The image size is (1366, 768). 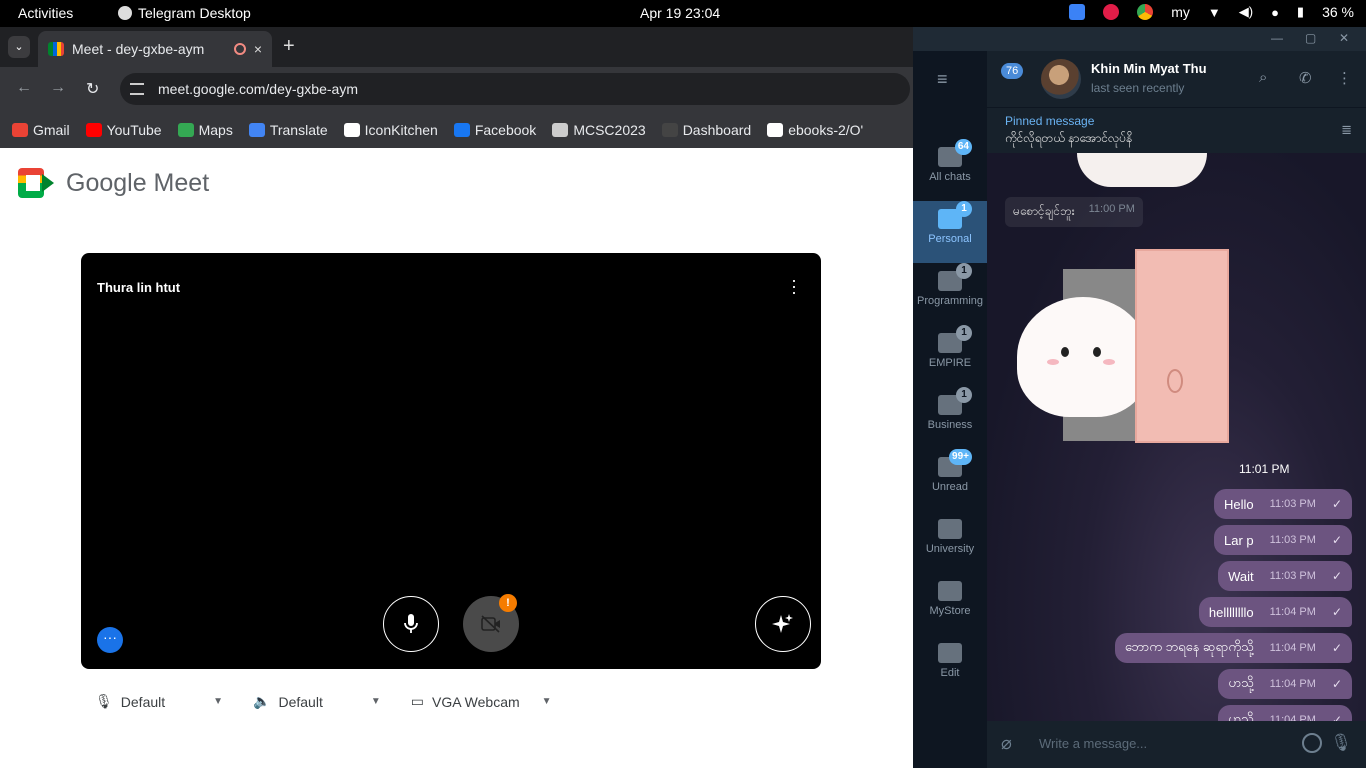 What do you see at coordinates (58, 88) in the screenshot?
I see `forward-arrow-icon: →` at bounding box center [58, 88].